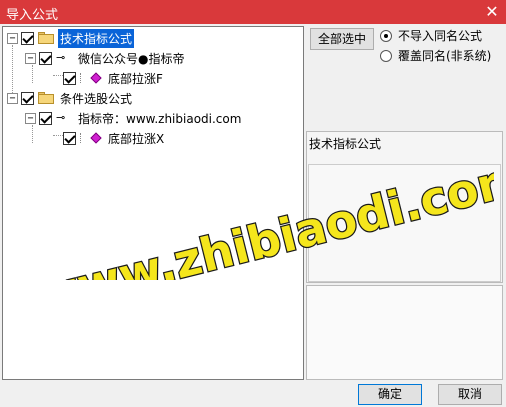 This screenshot has height=407, width=506. I want to click on ok-button: 确定, so click(390, 394).